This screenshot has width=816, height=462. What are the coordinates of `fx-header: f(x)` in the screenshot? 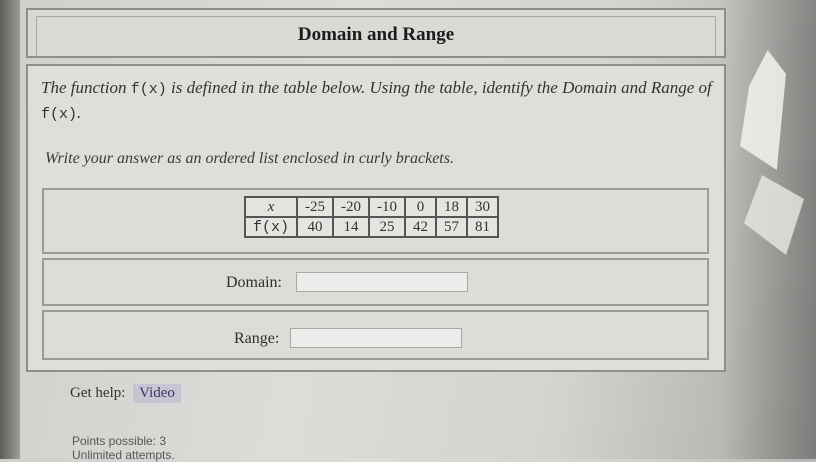 It's located at (271, 227).